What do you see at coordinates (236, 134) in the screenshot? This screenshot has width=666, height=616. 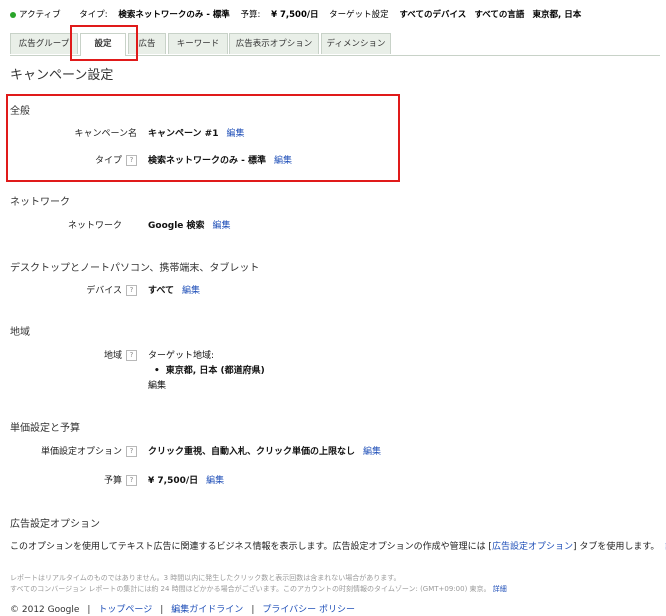 I see `edit-campaign-name-link: 編集` at bounding box center [236, 134].